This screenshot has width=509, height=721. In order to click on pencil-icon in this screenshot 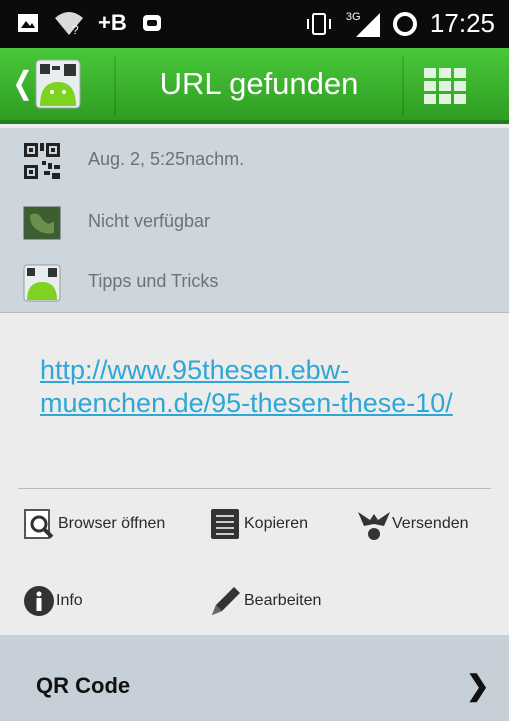, I will do `click(226, 601)`.